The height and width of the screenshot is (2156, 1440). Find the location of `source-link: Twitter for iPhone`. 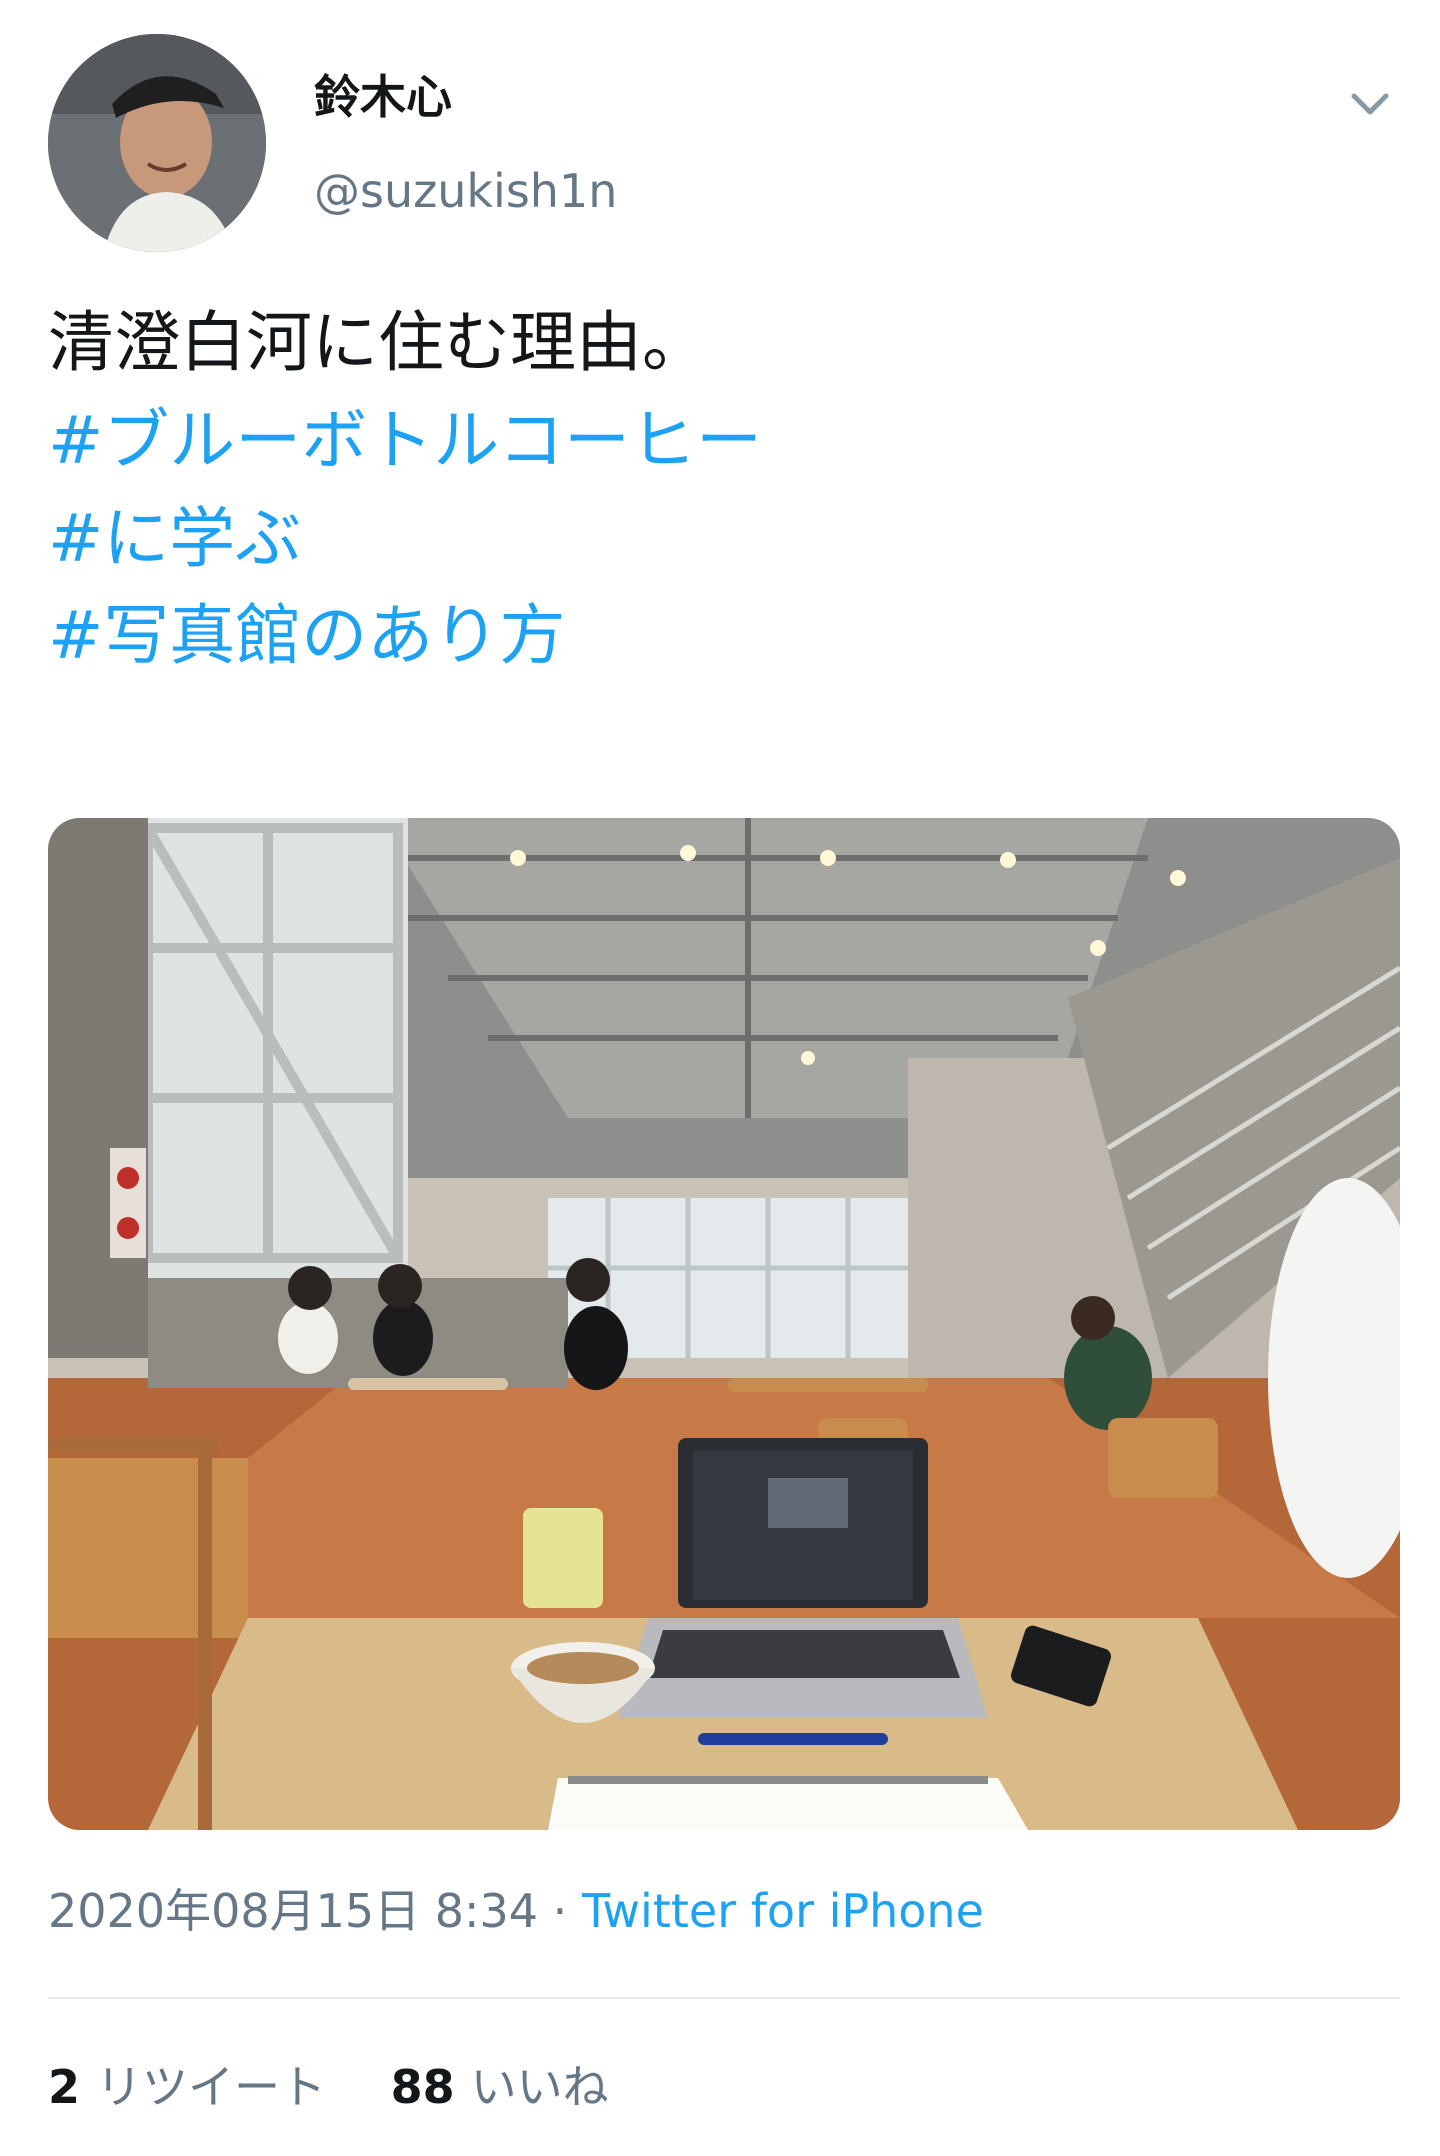

source-link: Twitter for iPhone is located at coordinates (783, 1911).